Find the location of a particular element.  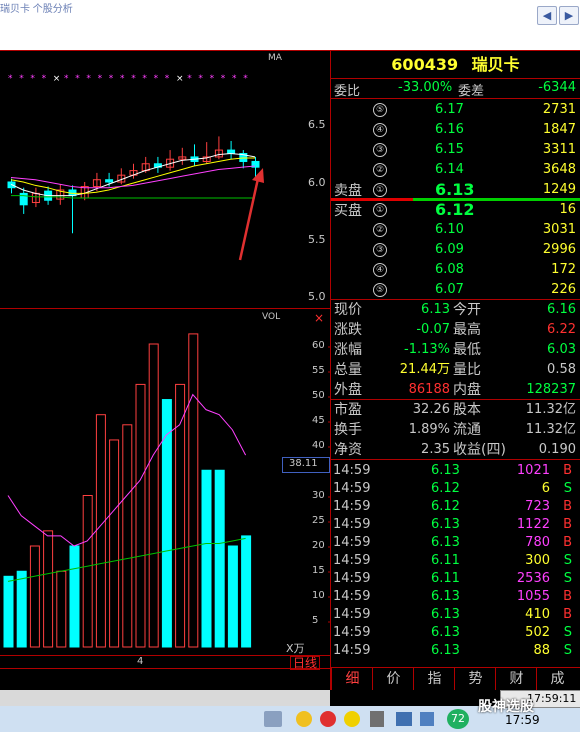

bid-level: ① is located at coordinates (380, 210).